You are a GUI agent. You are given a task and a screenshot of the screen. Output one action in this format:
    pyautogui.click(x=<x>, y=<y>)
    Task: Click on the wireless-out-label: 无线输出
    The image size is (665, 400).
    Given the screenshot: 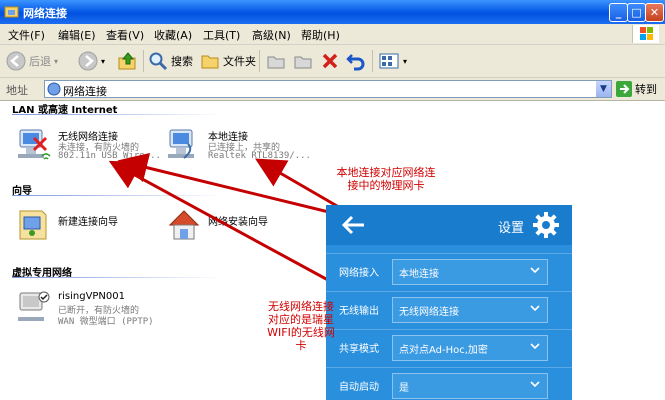 What is the action you would take?
    pyautogui.click(x=359, y=311)
    